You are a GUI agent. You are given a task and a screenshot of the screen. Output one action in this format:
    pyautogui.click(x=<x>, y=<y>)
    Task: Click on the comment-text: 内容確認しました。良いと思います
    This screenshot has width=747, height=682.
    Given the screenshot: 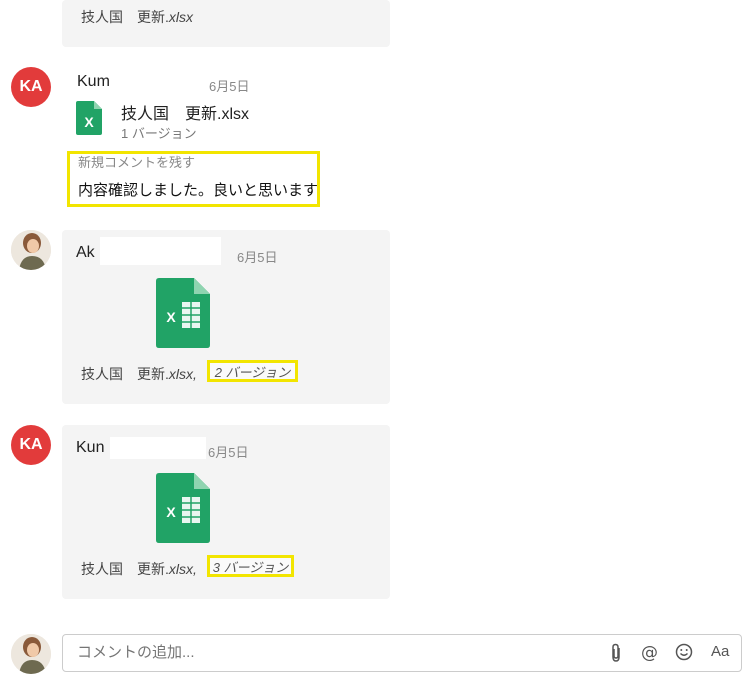 What is the action you would take?
    pyautogui.click(x=198, y=190)
    